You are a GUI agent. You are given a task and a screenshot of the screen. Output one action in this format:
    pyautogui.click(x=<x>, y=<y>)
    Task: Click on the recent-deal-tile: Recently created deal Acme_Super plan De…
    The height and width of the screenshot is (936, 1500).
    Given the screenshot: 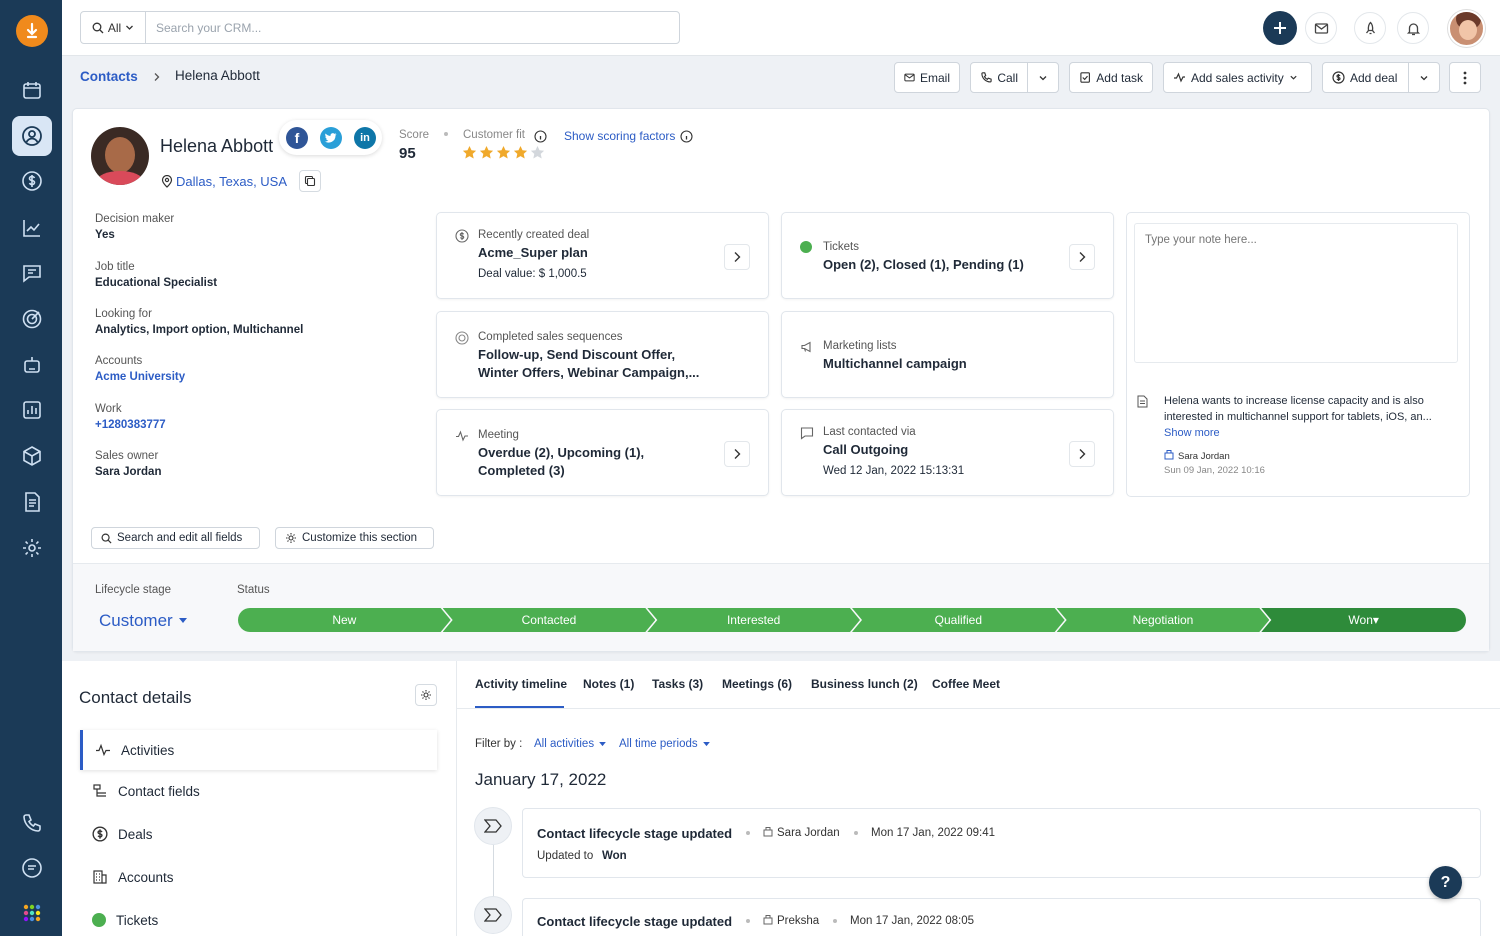 What is the action you would take?
    pyautogui.click(x=602, y=255)
    